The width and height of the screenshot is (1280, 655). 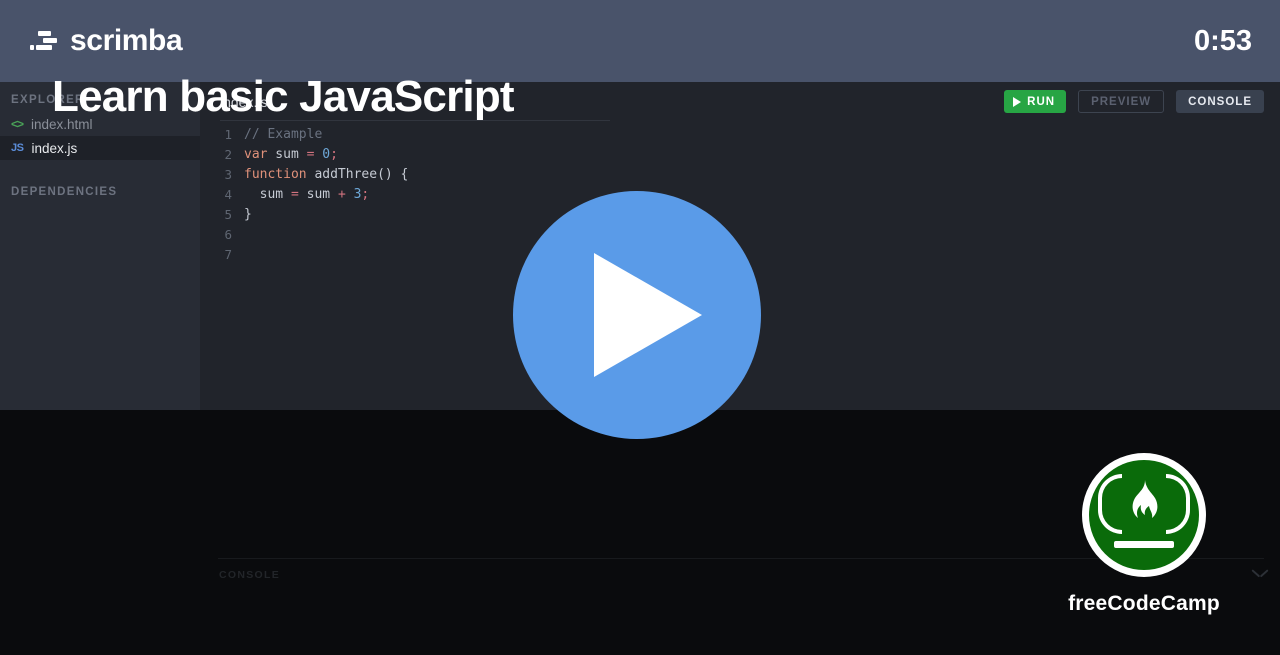 I want to click on console-button-label: CONSOLE, so click(x=1220, y=101).